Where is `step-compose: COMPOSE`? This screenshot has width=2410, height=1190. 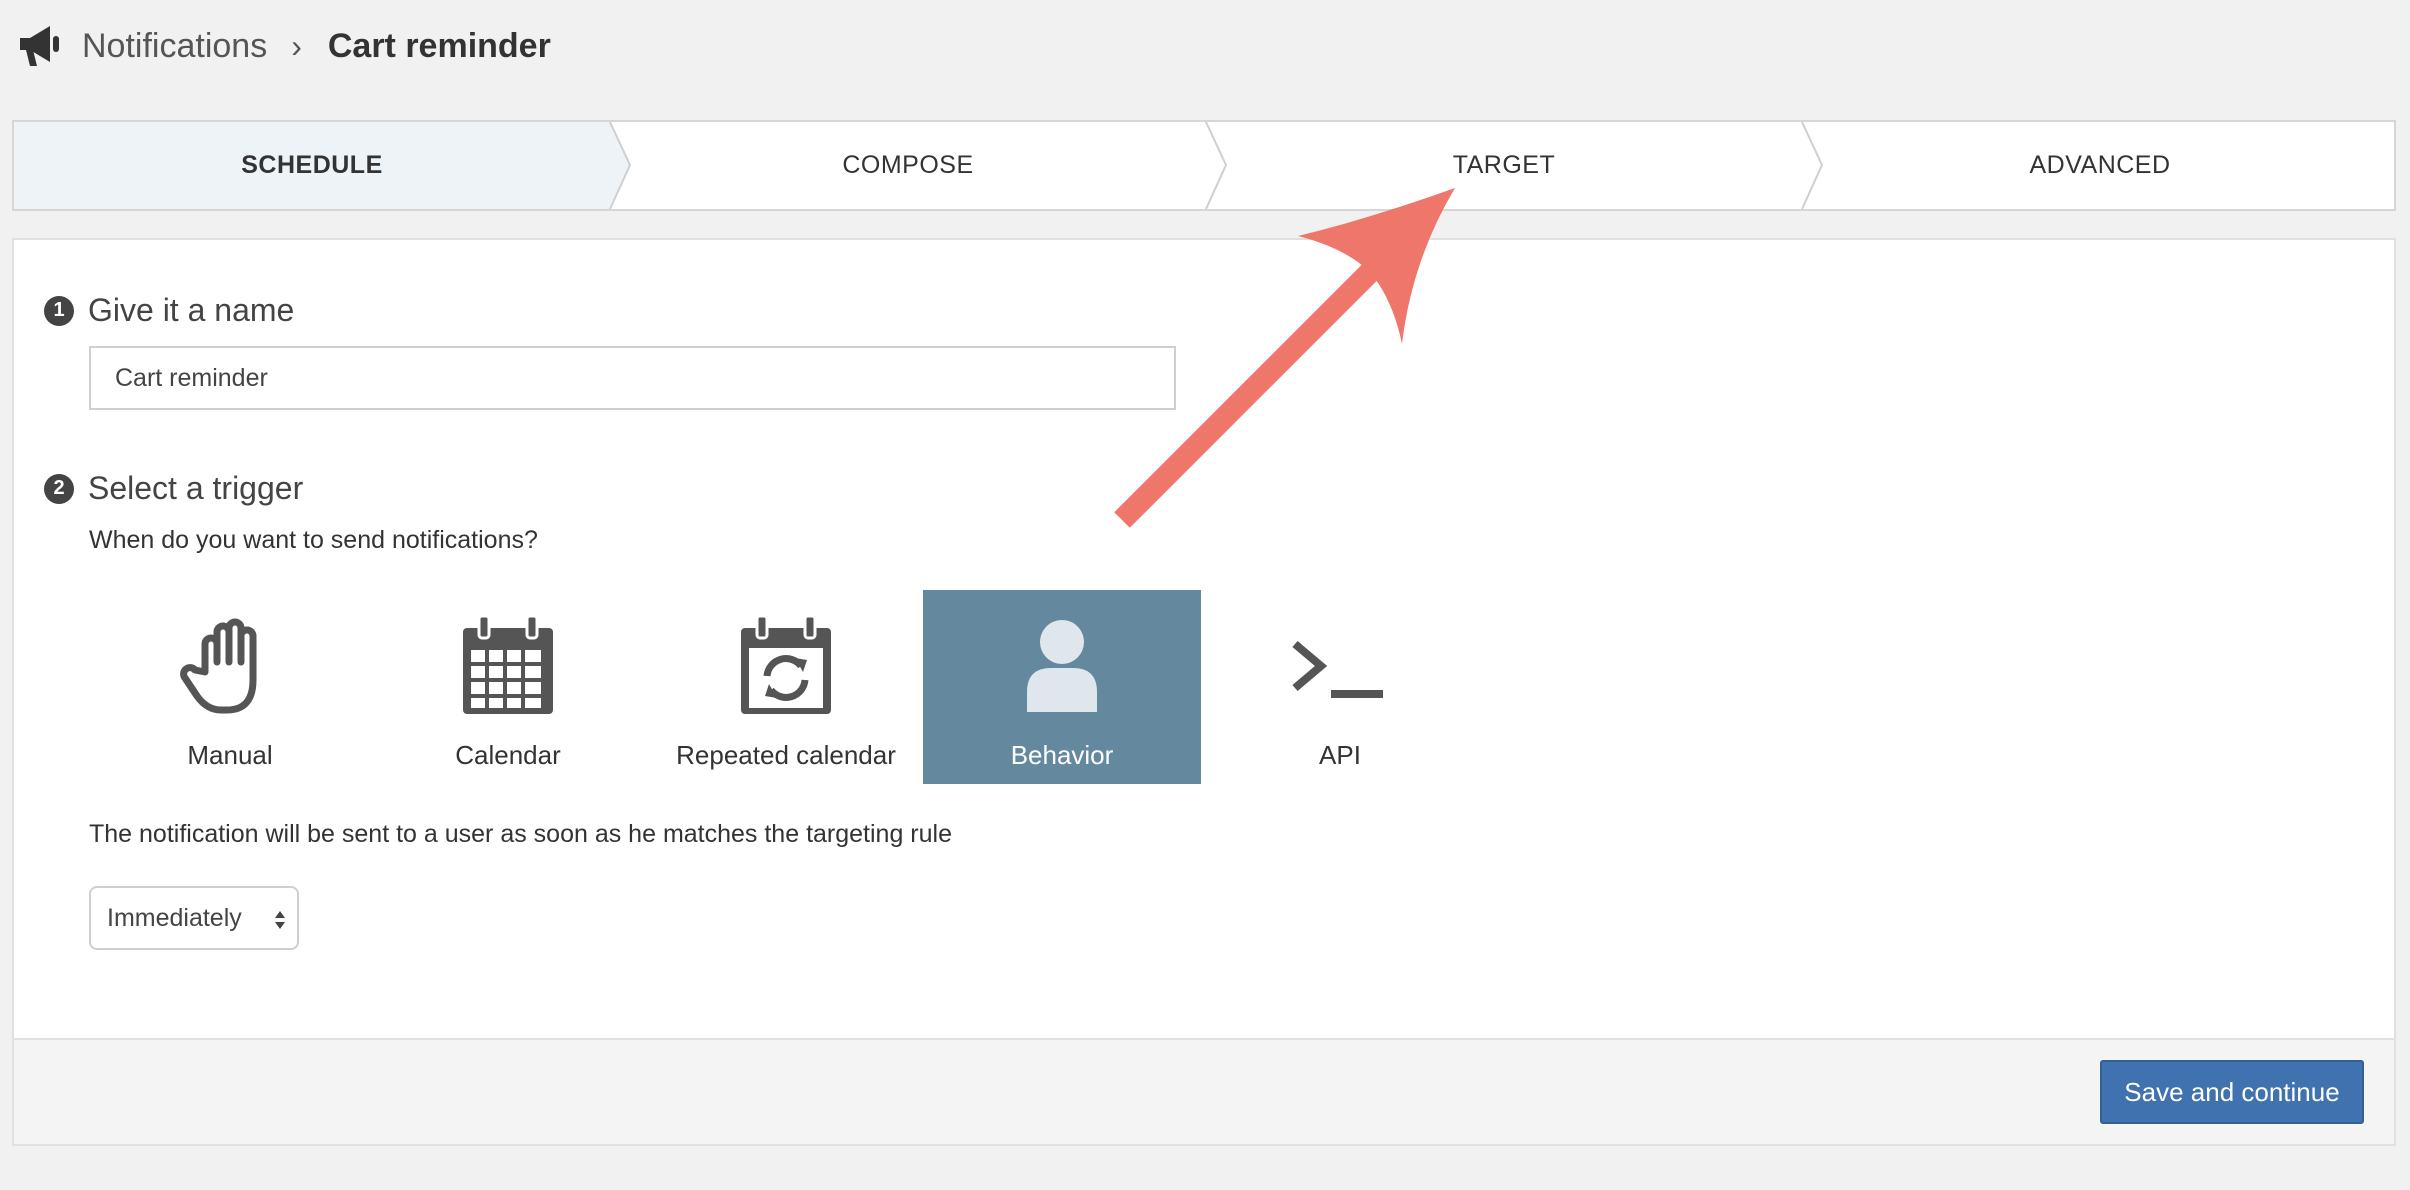 step-compose: COMPOSE is located at coordinates (908, 165).